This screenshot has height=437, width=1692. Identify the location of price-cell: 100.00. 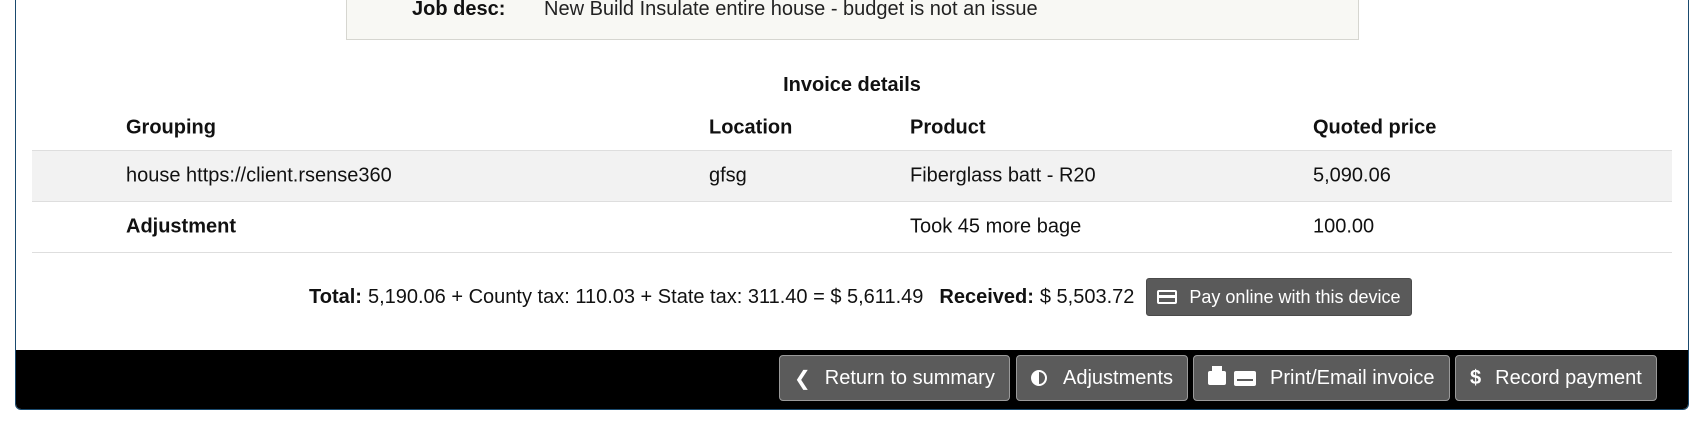
(1344, 226).